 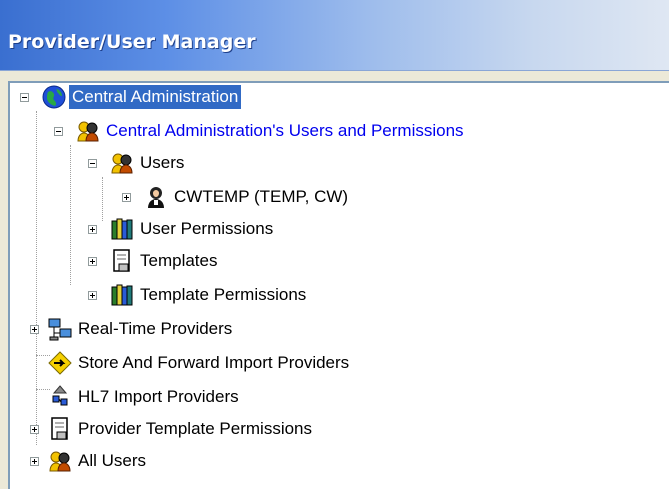 I want to click on tree-node-label: CWTEMP (TEMP, CW), so click(x=261, y=196).